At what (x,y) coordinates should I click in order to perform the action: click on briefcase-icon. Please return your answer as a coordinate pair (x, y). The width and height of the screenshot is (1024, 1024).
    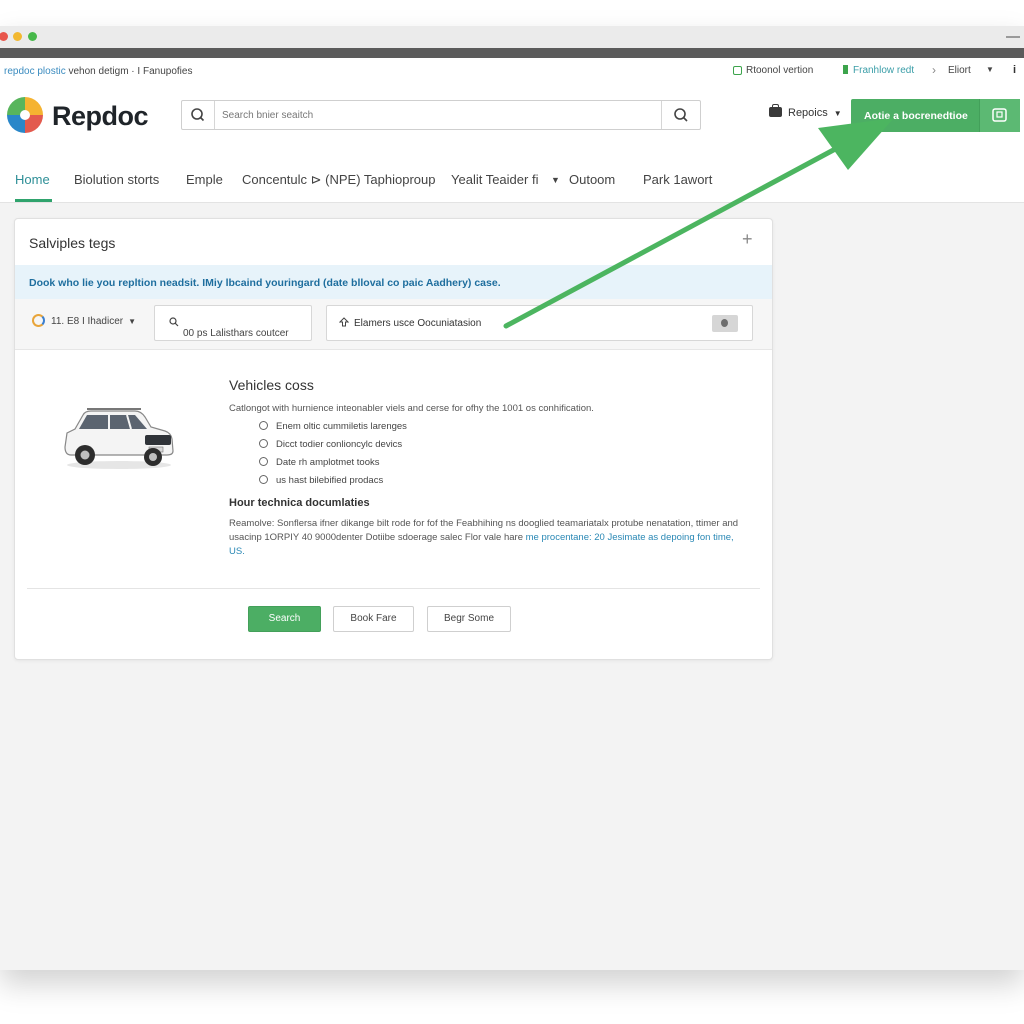
    Looking at the image, I should click on (775, 110).